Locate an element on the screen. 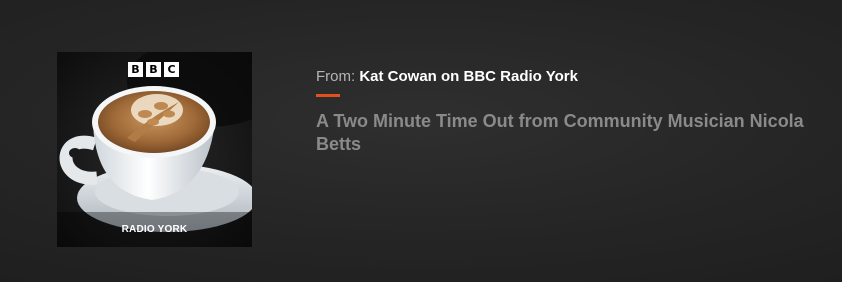 The width and height of the screenshot is (842, 282). station-label: RADIO YORK is located at coordinates (154, 229).